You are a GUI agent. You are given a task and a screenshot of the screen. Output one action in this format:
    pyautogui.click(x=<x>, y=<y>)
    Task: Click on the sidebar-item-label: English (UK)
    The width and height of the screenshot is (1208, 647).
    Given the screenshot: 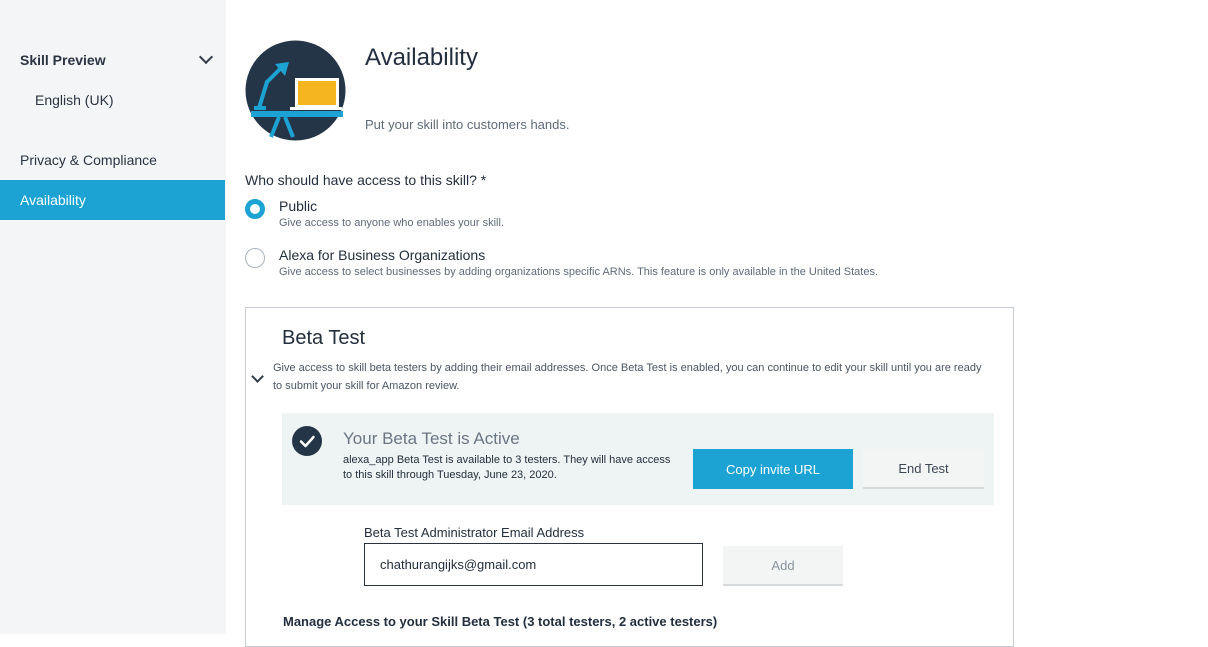 What is the action you would take?
    pyautogui.click(x=74, y=100)
    